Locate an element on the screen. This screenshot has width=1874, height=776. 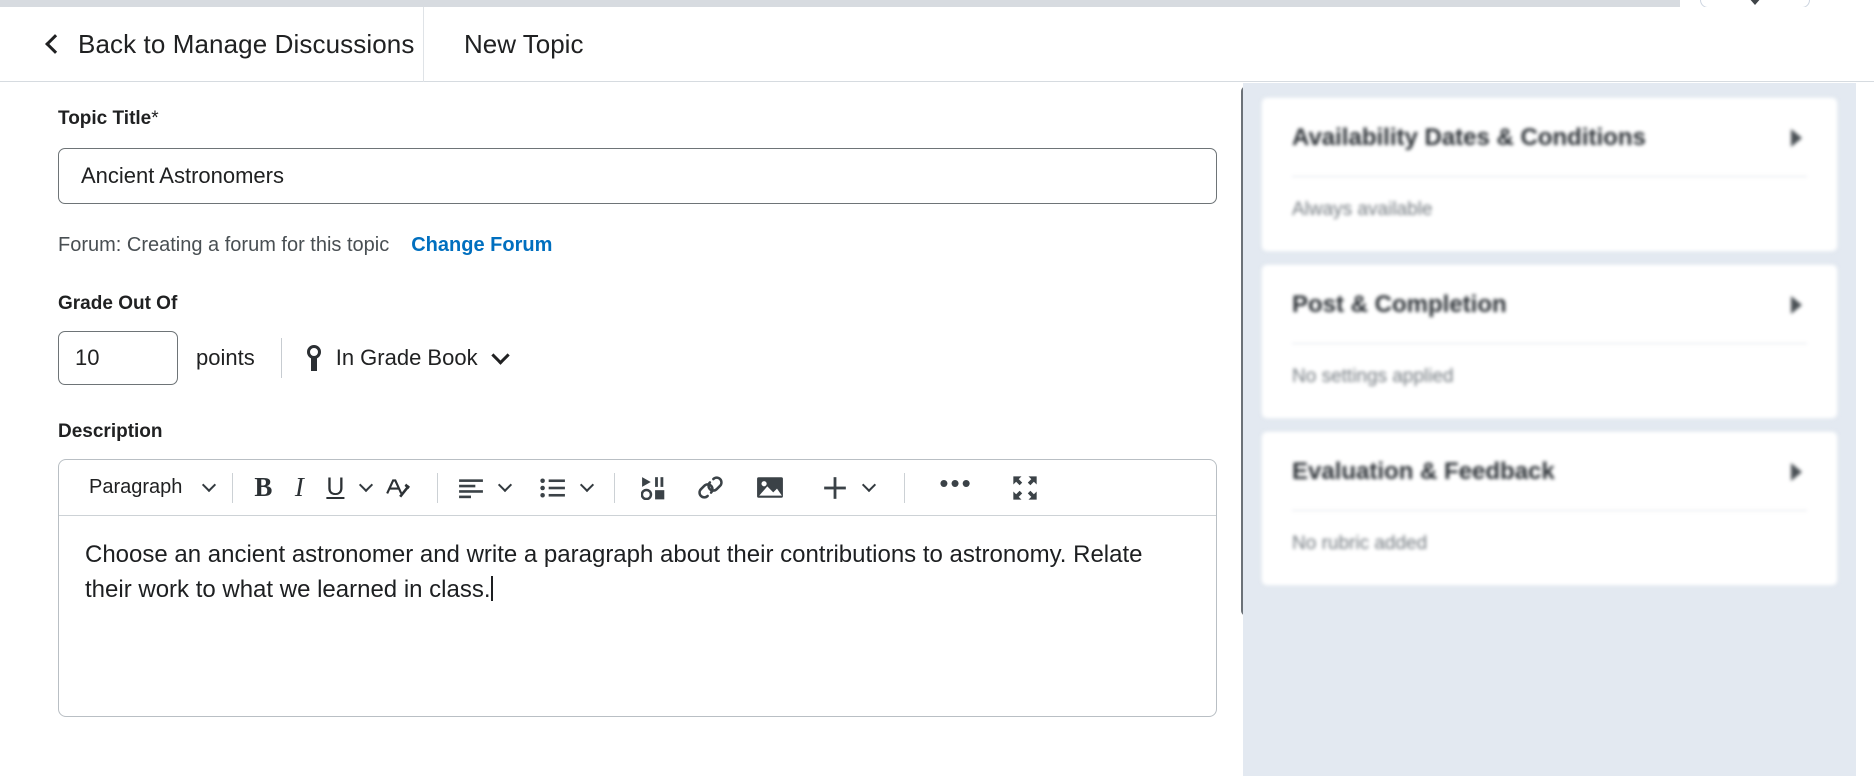
paragraph-style-dropdown: Paragraph is located at coordinates (146, 488).